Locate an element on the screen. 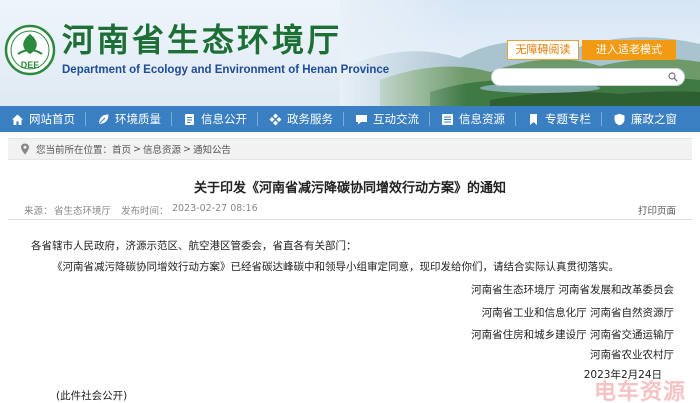  nav-label: 环境质量 is located at coordinates (138, 119).